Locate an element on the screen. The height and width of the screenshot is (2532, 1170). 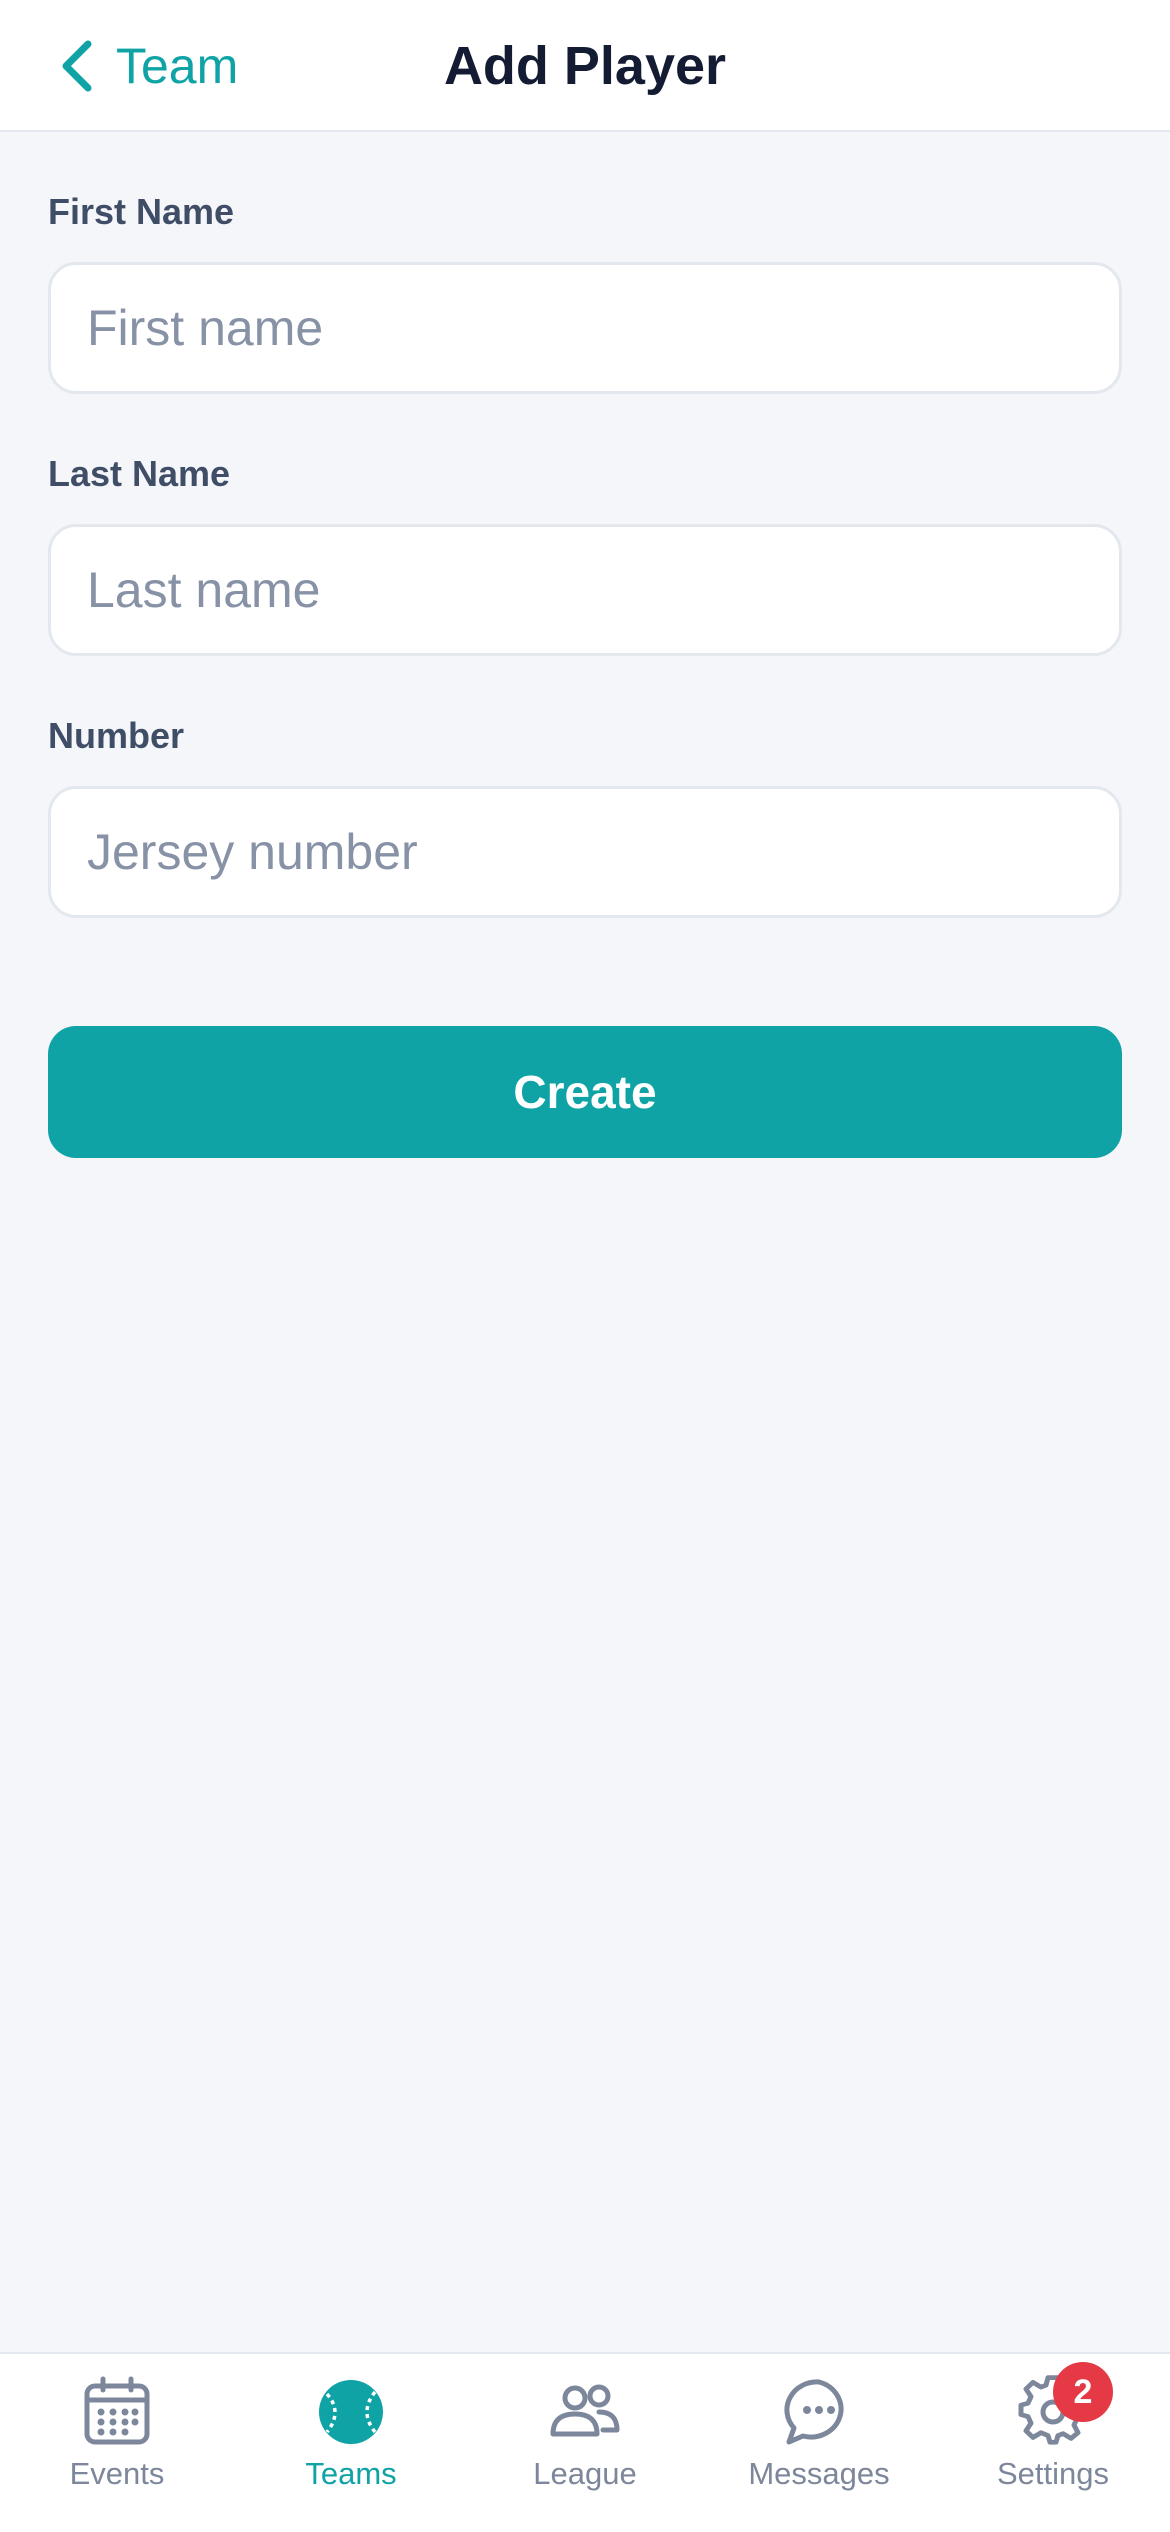
tab-league: League is located at coordinates (585, 2443).